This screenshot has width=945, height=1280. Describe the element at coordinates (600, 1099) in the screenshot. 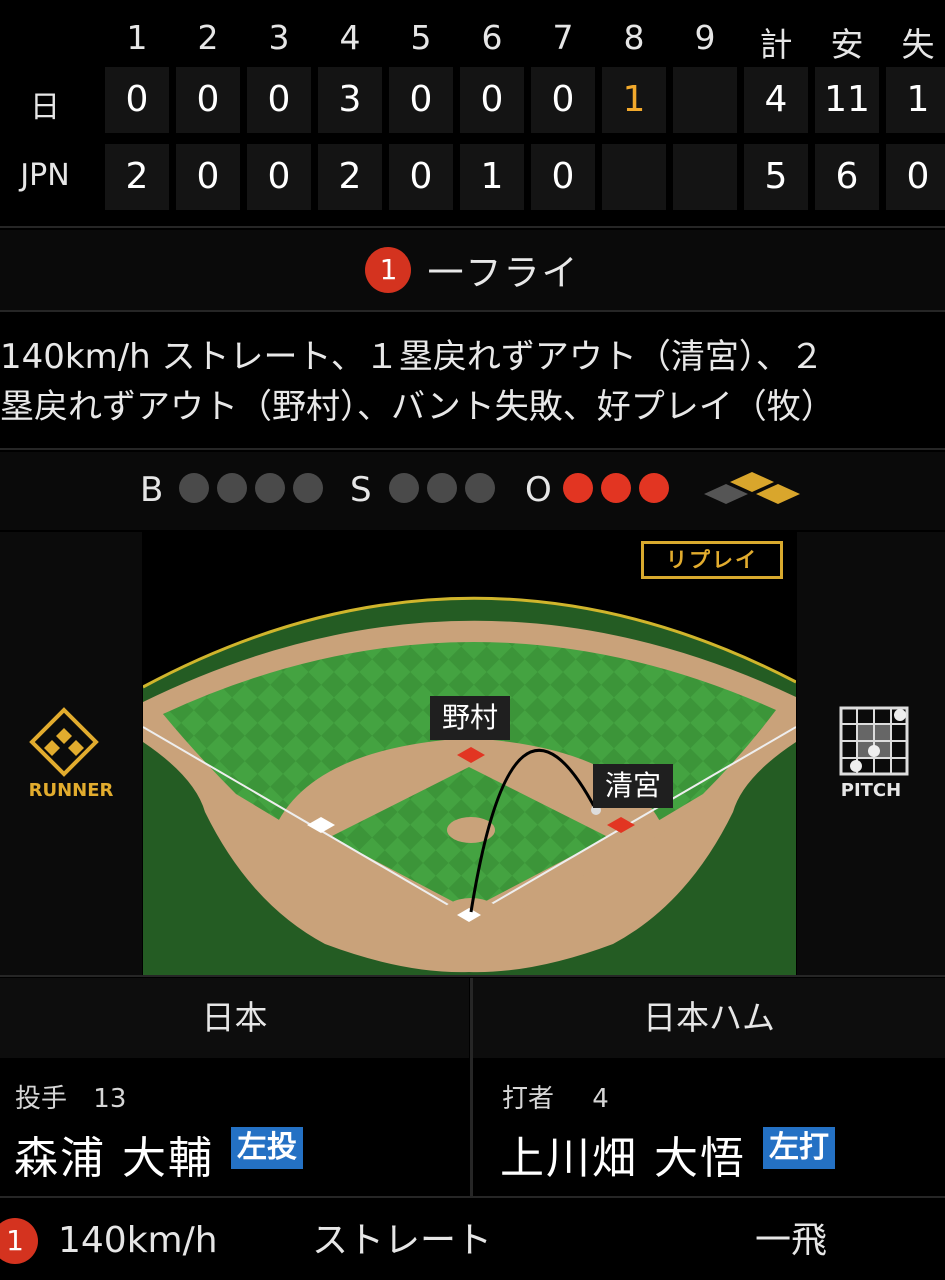

I see `batter-number: 4` at that location.